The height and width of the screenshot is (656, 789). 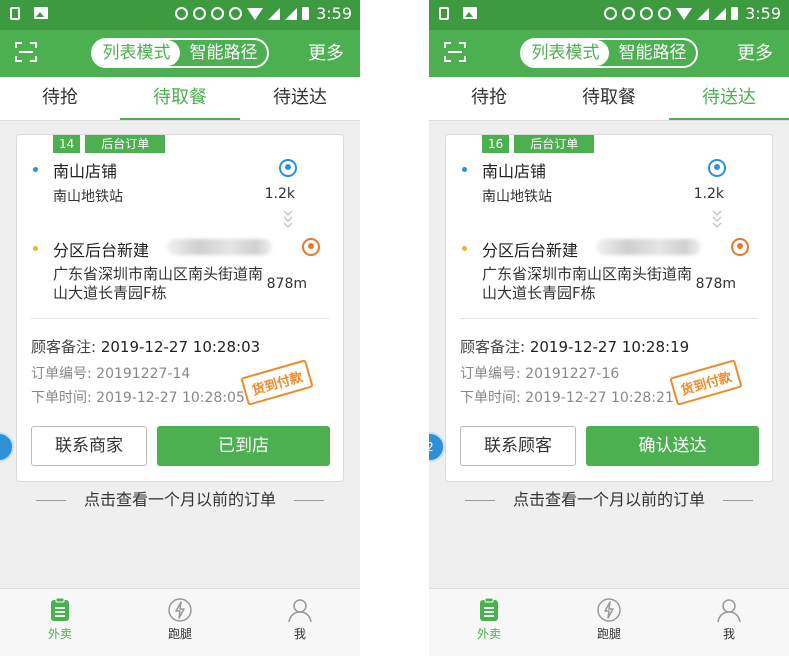 I want to click on order-number-row: 订单编号: 20191227-16, so click(x=539, y=373).